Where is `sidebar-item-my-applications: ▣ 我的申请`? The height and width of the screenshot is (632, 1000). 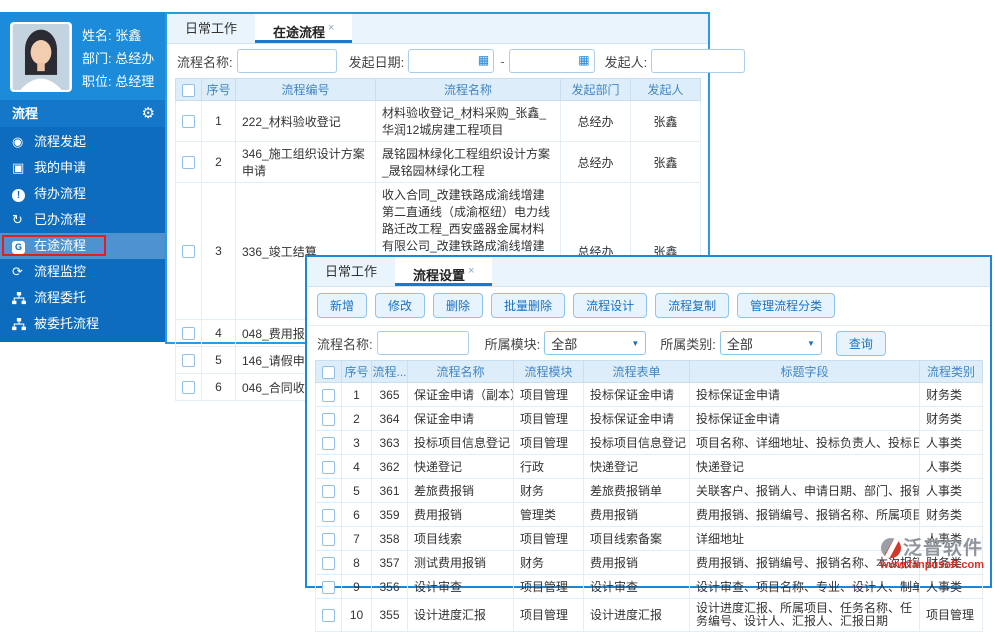 sidebar-item-my-applications: ▣ 我的申请 is located at coordinates (82, 168).